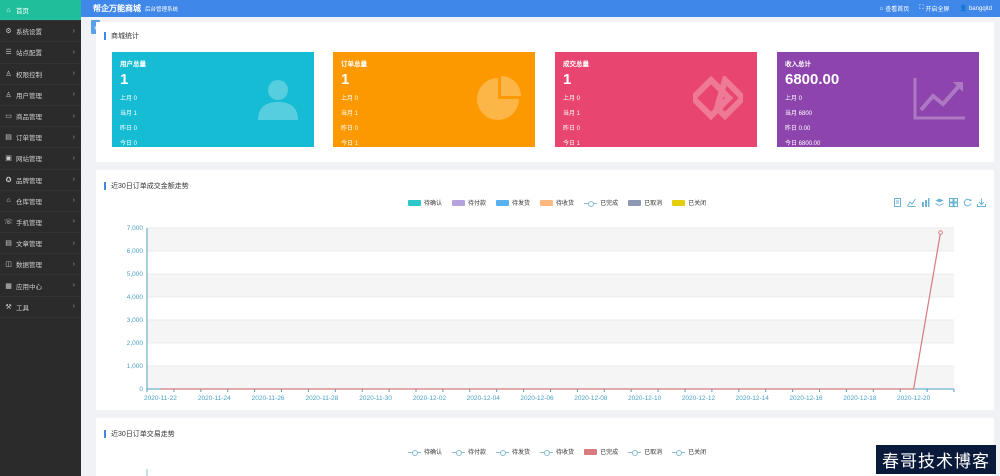 This screenshot has height=476, width=1000. Describe the element at coordinates (718, 98) in the screenshot. I see `diamond-link-icon` at that location.